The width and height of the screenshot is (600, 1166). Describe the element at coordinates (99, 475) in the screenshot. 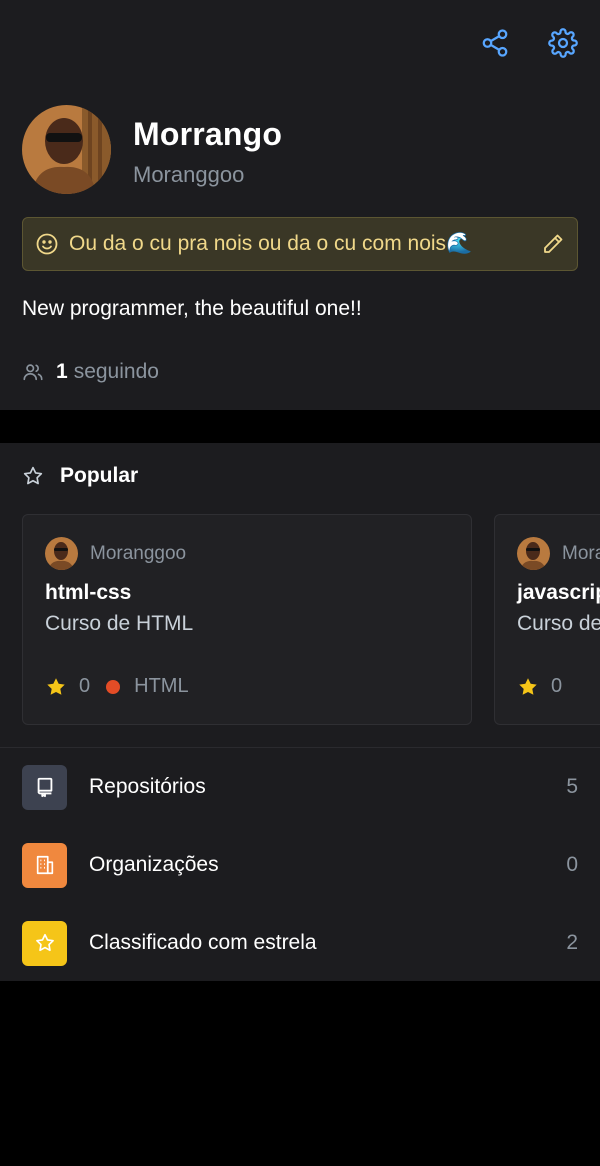

I see `popular-title: Popular` at that location.